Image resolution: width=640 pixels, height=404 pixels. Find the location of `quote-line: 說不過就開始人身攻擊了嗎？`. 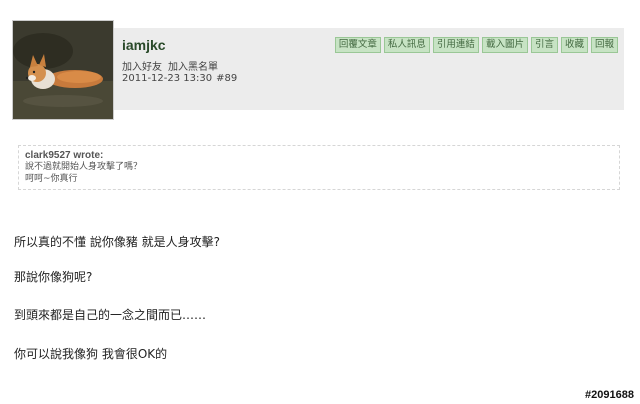

quote-line: 說不過就開始人身攻擊了嗎？ is located at coordinates (84, 167).